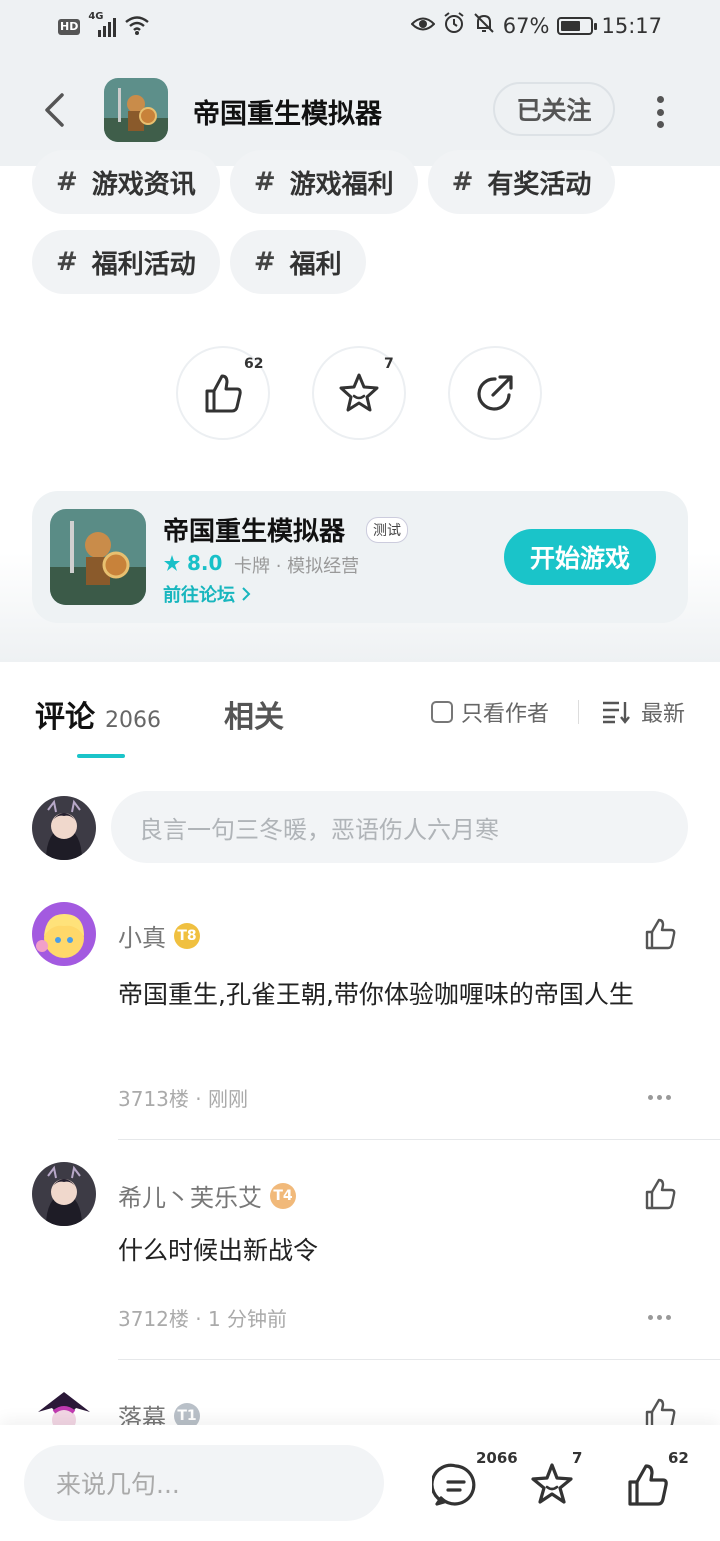  I want to click on status-bar: HD 4G 67% 15:17, so click(360, 28).